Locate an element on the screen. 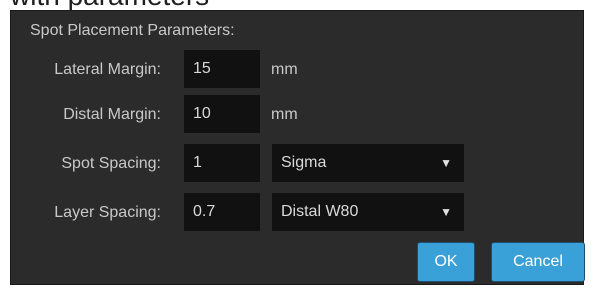  distal-margin-label: Distal Margin: is located at coordinates (112, 114).